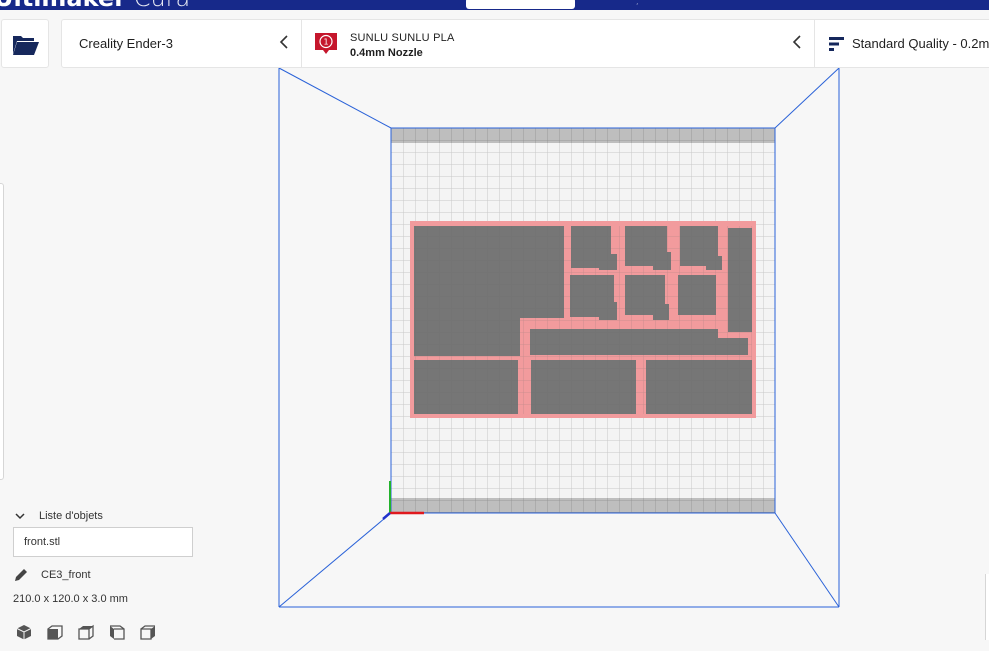  Describe the element at coordinates (583, 319) in the screenshot. I see `model-front-stl` at that location.